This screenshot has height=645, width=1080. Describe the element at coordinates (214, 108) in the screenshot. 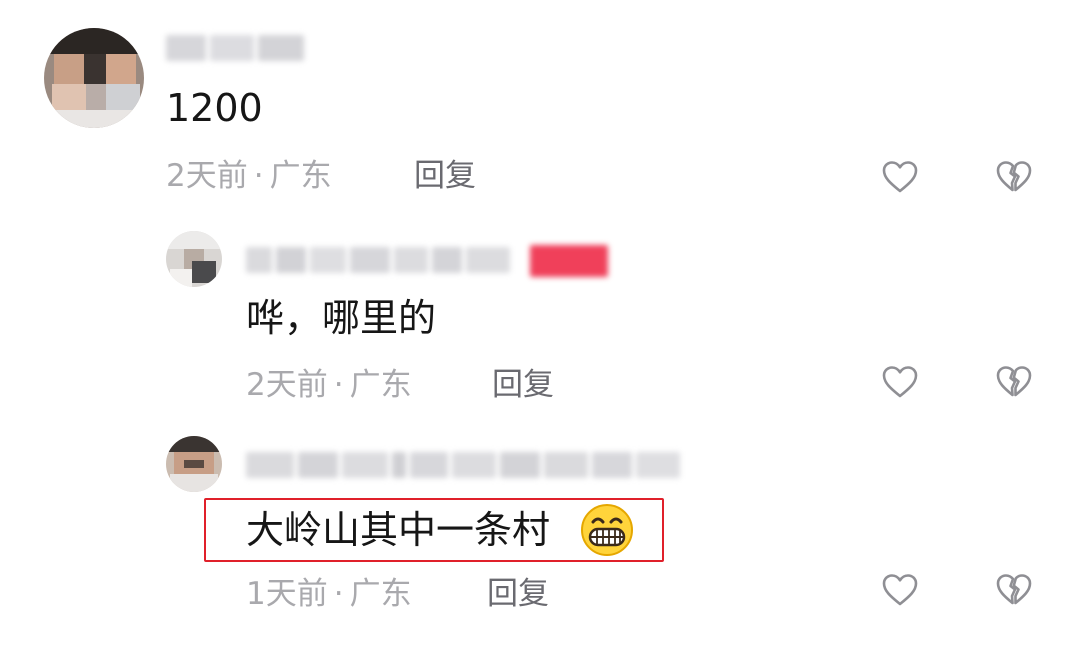

I see `comment-text: 1200` at that location.